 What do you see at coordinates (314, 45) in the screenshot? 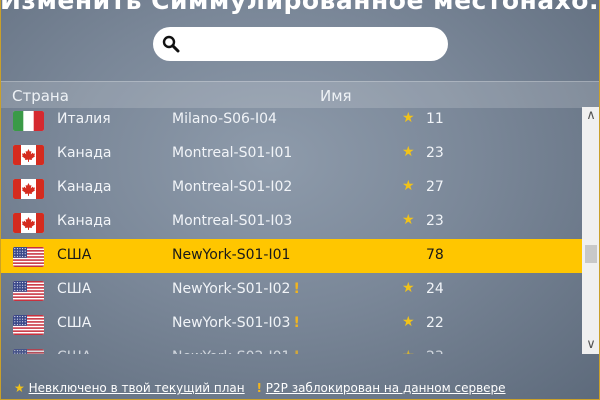
I see `search-input` at bounding box center [314, 45].